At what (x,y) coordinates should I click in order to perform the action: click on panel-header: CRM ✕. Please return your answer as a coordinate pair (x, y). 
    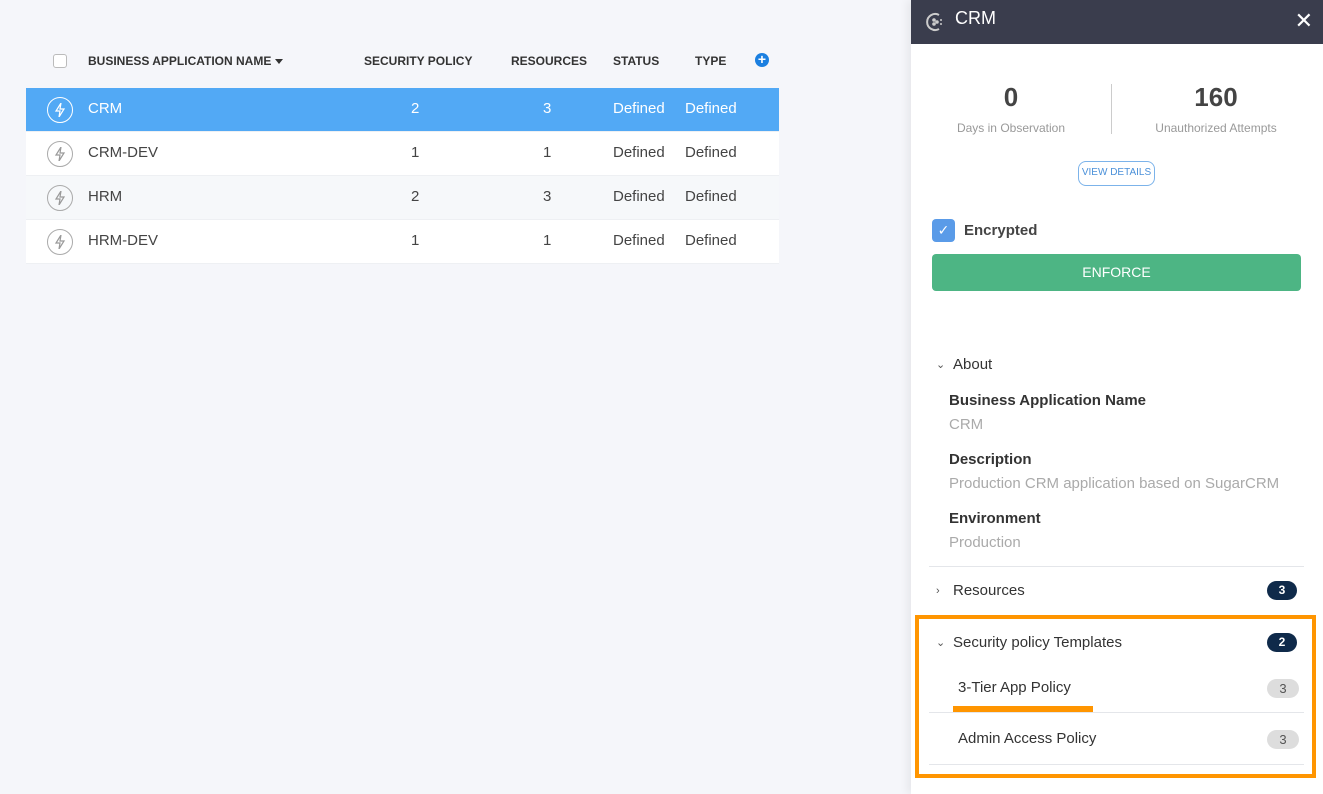
    Looking at the image, I should click on (1117, 22).